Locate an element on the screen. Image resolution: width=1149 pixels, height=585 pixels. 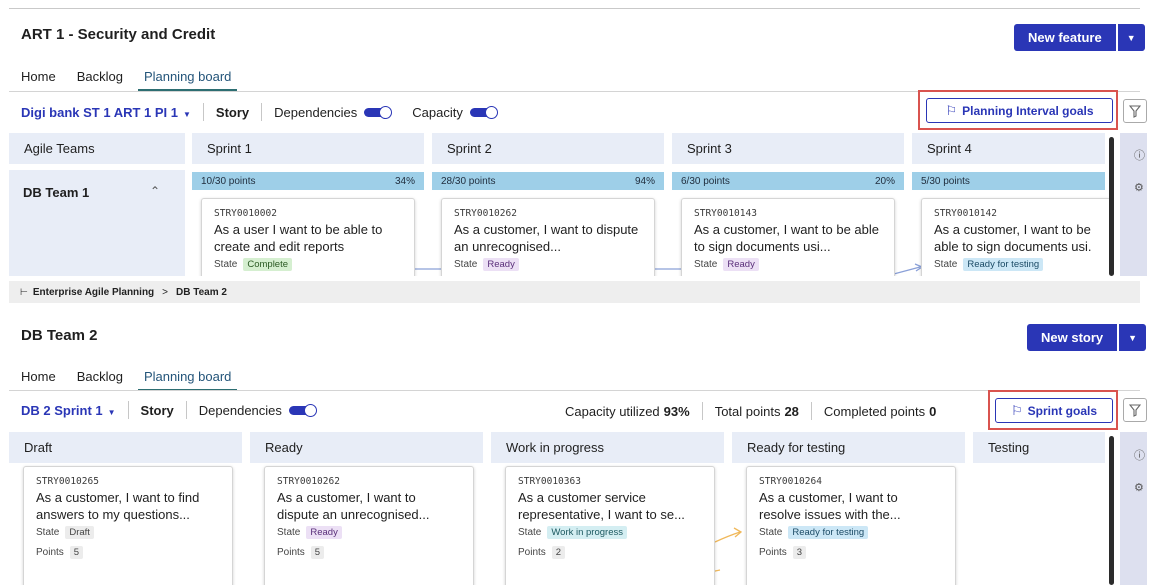
new-feature-split-button: New feature ▼ is located at coordinates (1079, 37).